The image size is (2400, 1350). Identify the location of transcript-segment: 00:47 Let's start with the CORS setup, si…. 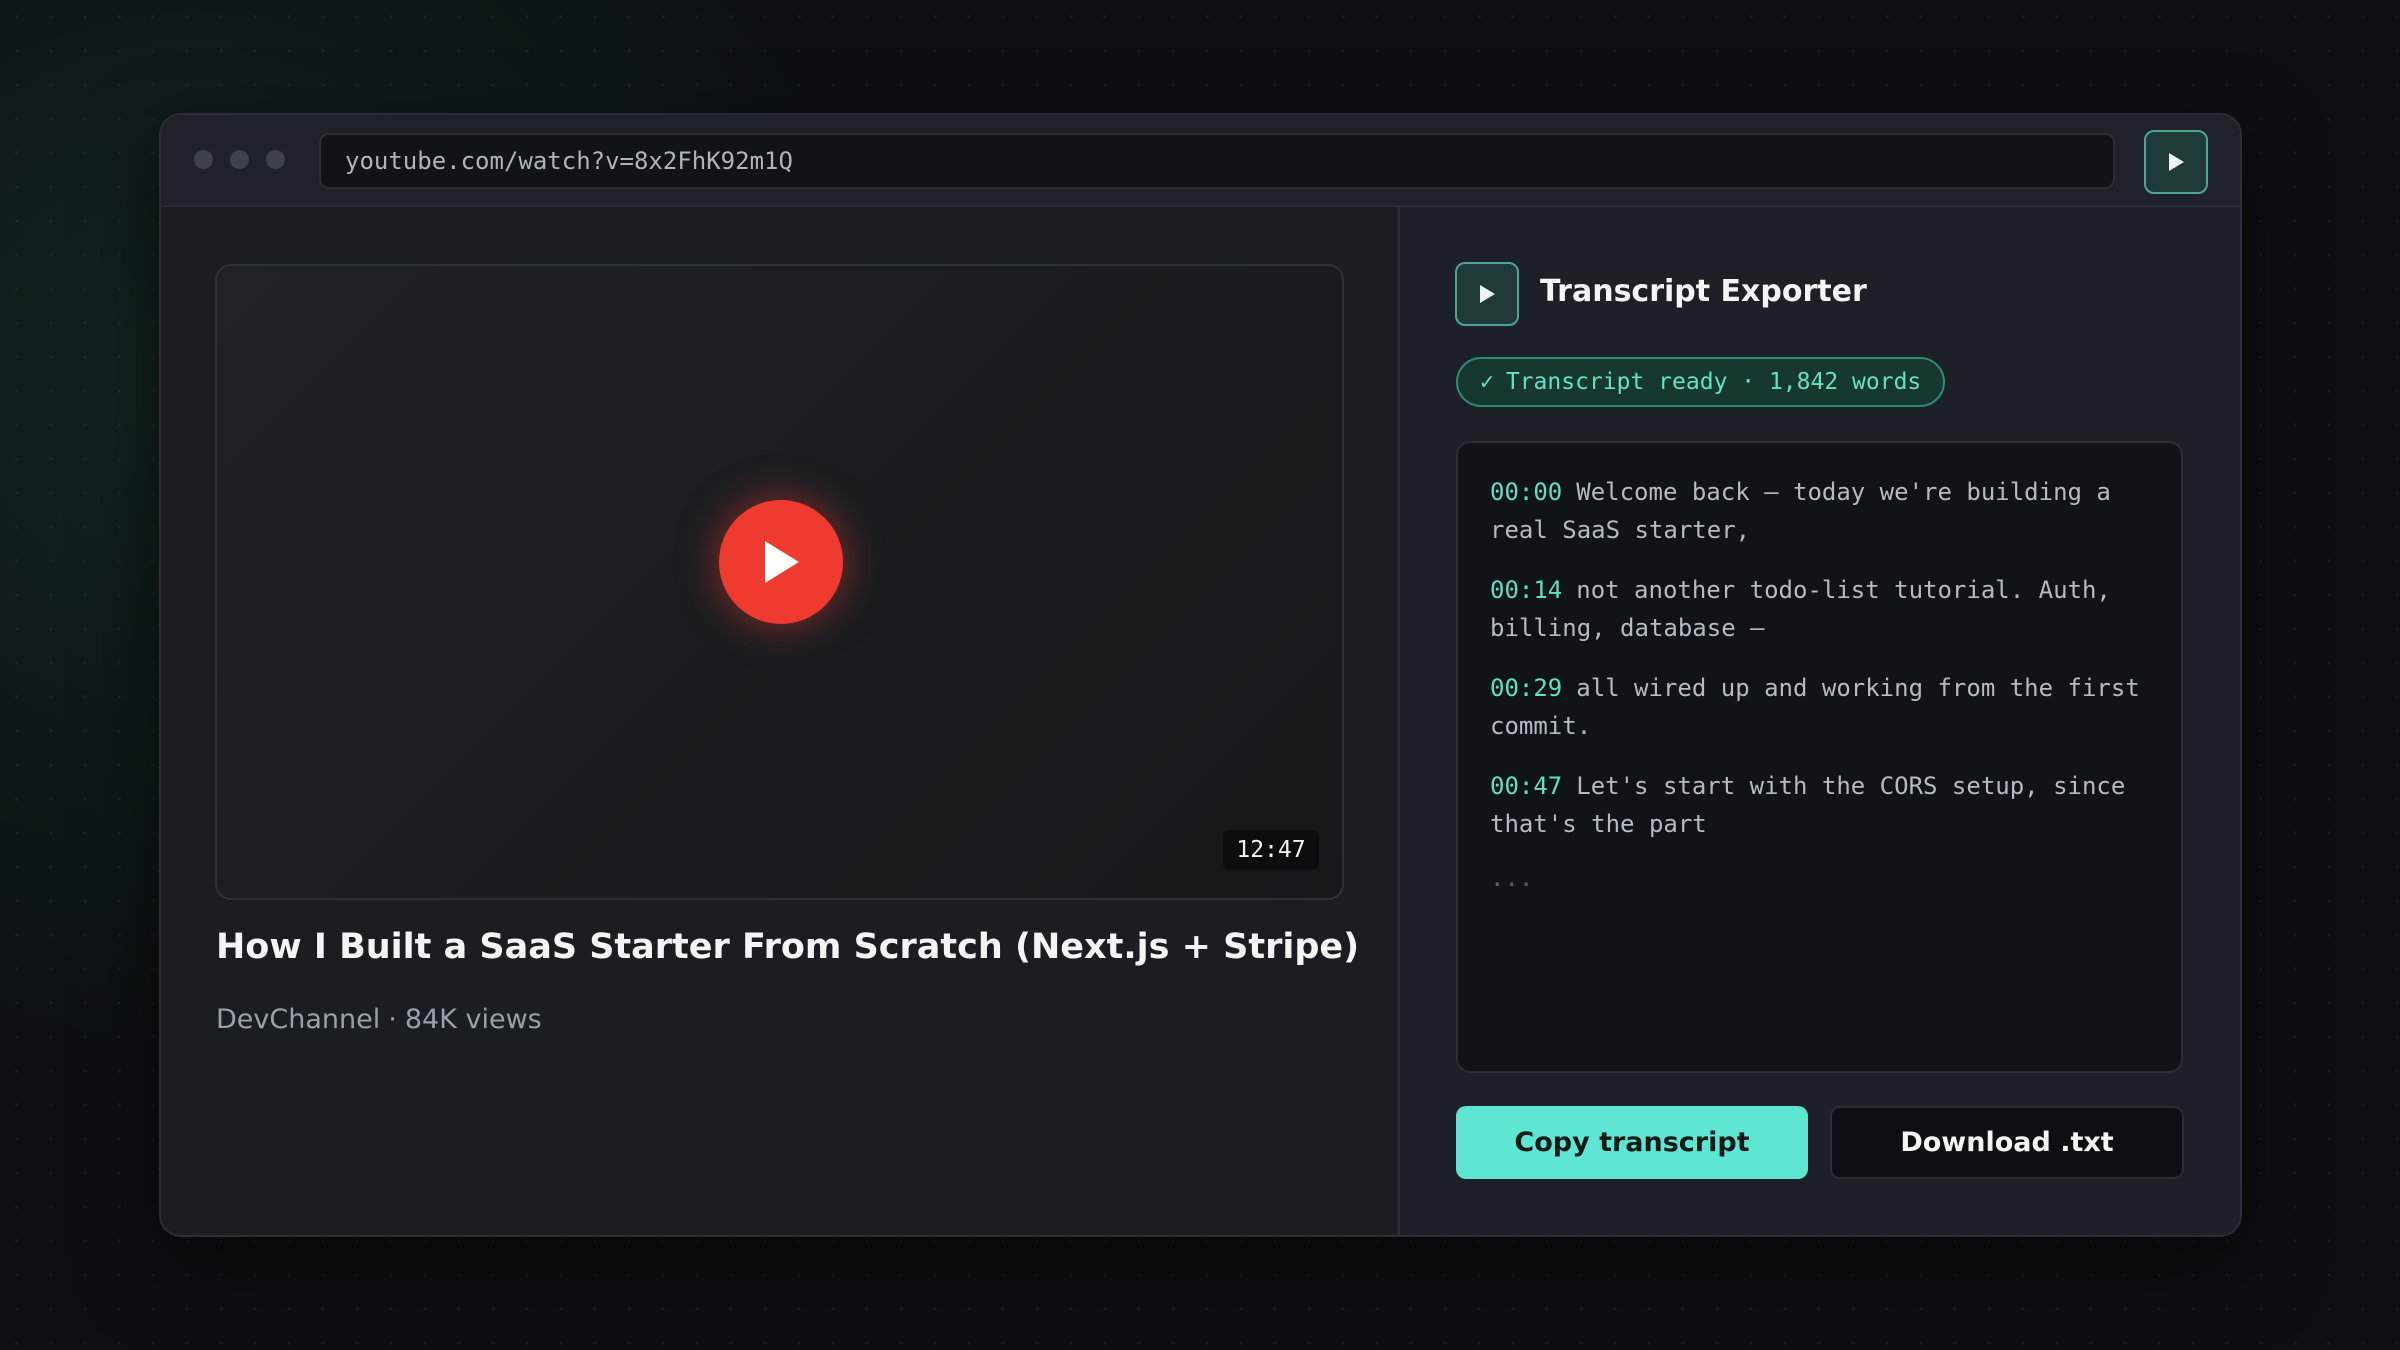
(1819, 805).